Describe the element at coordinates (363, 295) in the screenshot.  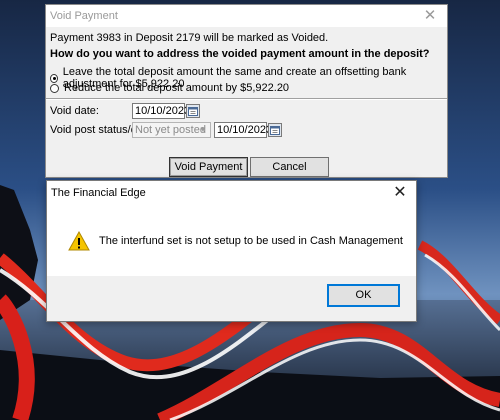
I see `ok-button: OK` at that location.